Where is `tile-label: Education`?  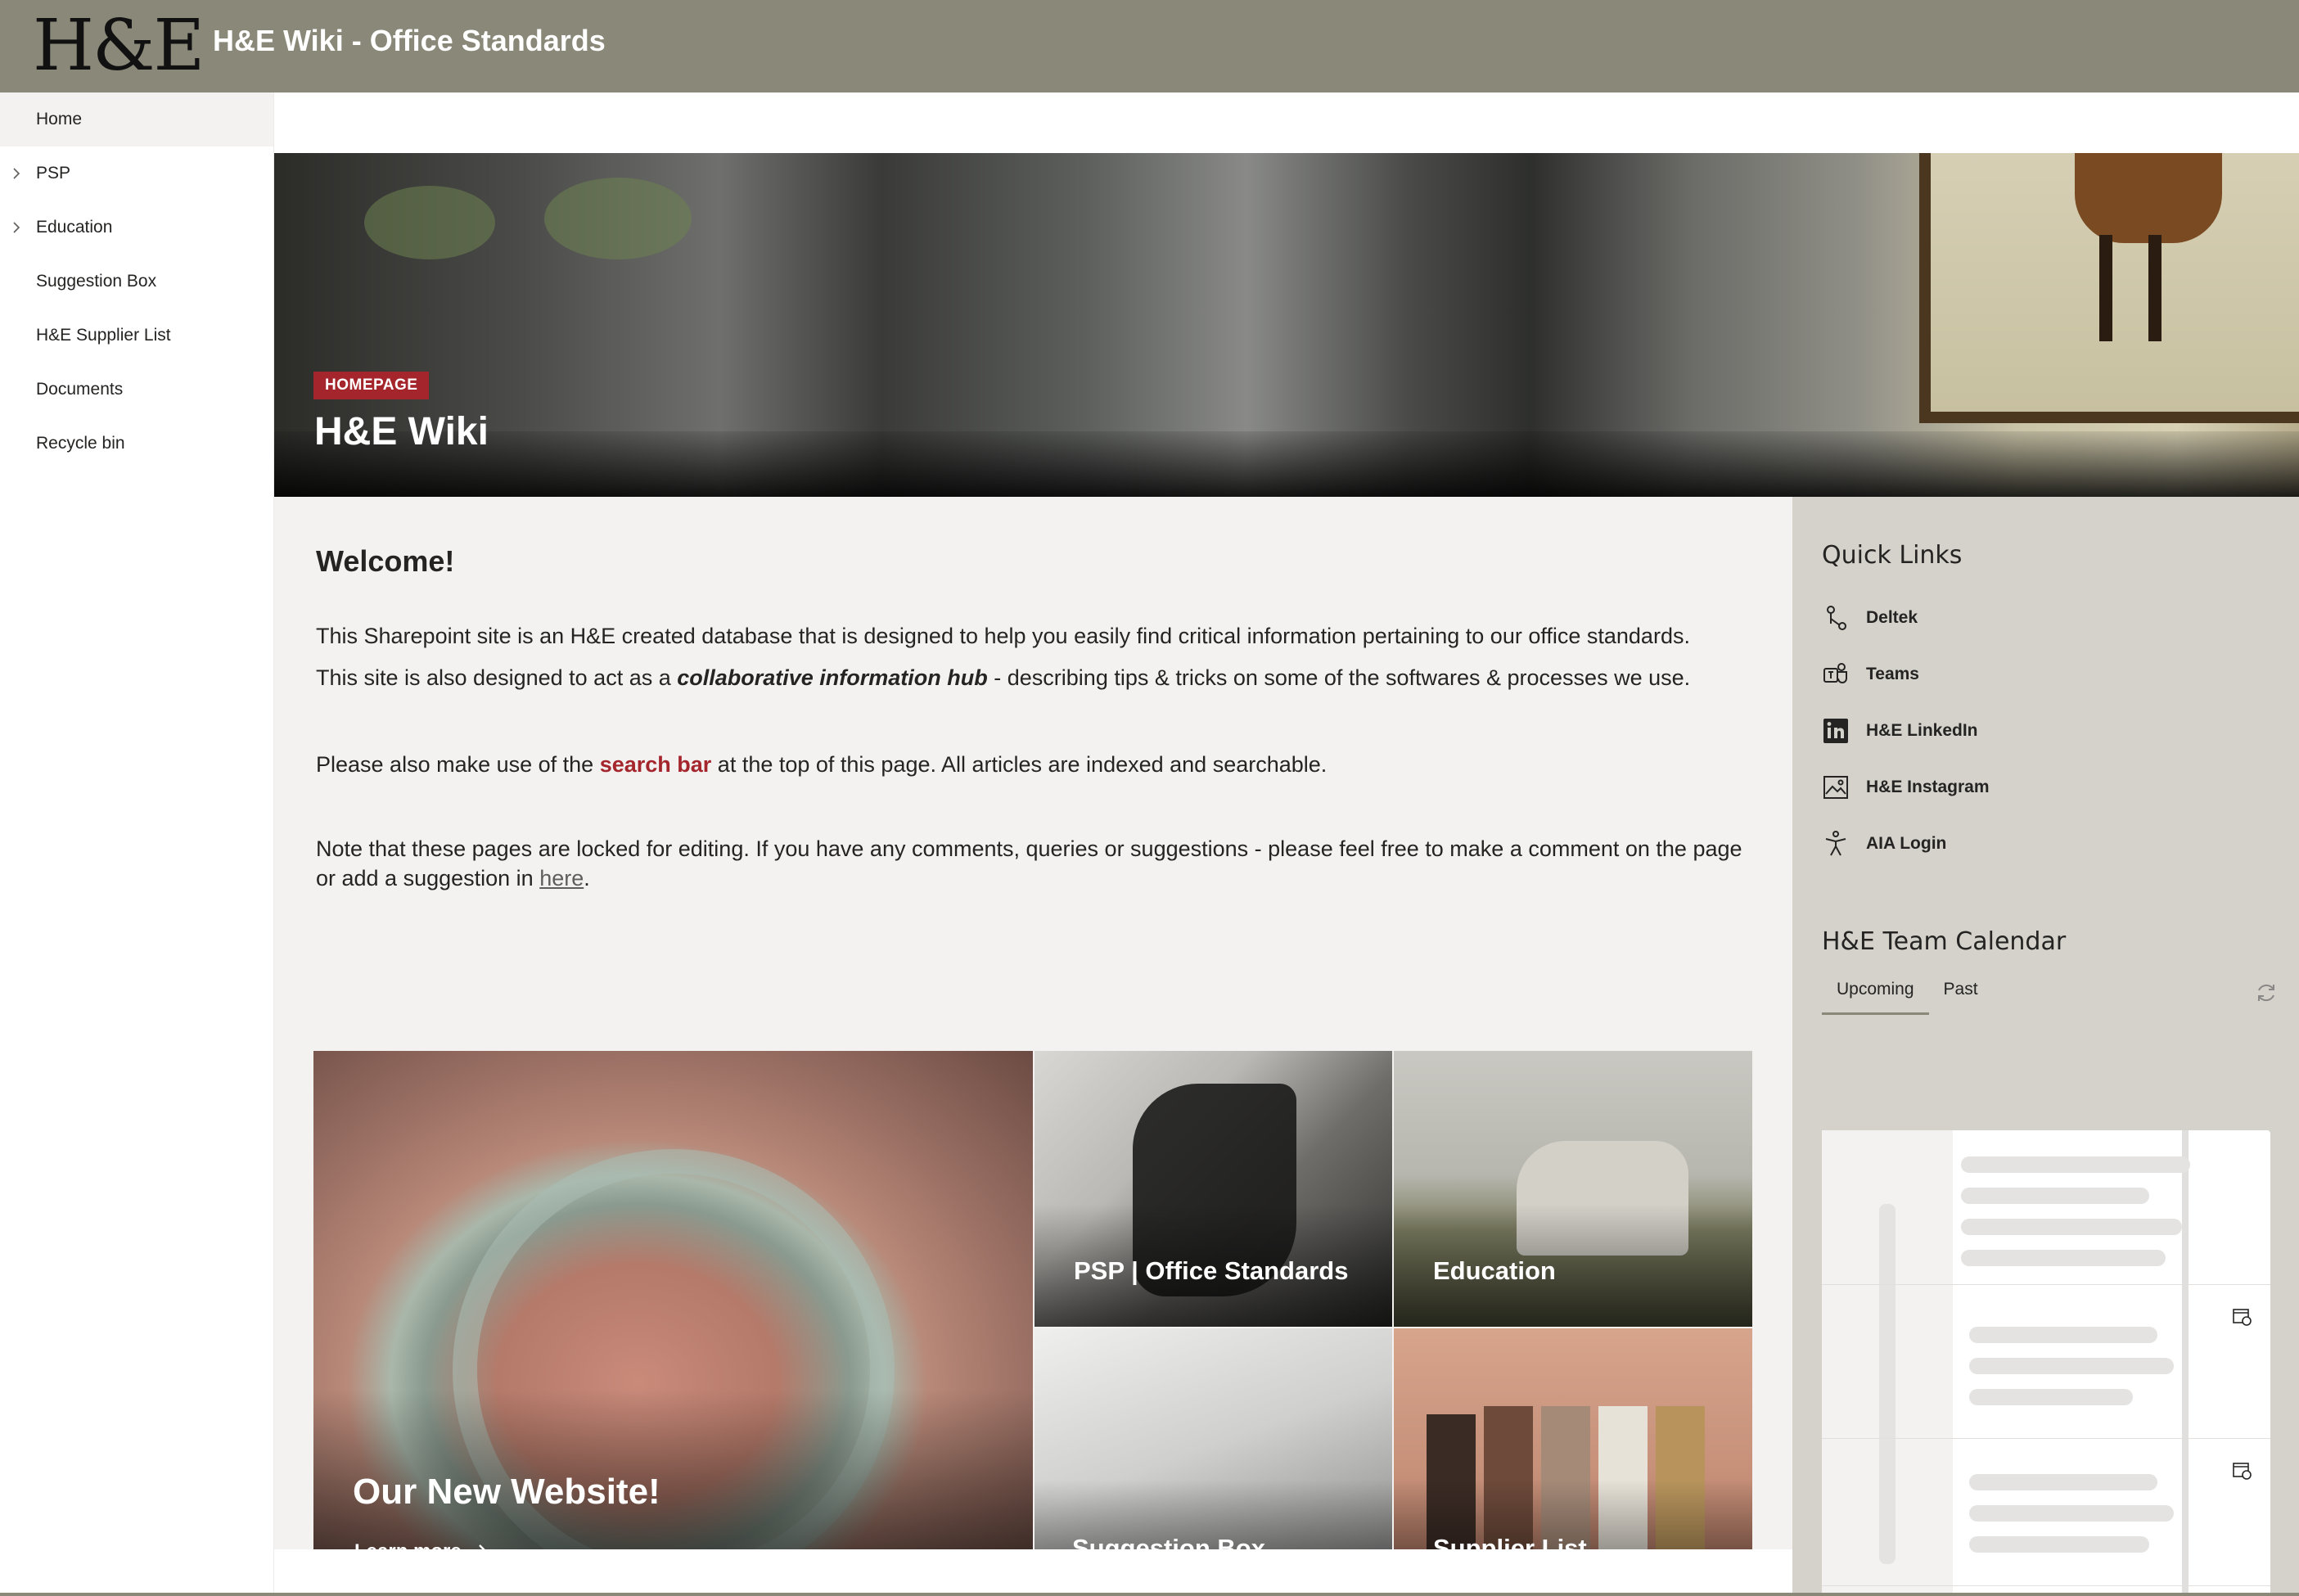
tile-label: Education is located at coordinates (1494, 1270).